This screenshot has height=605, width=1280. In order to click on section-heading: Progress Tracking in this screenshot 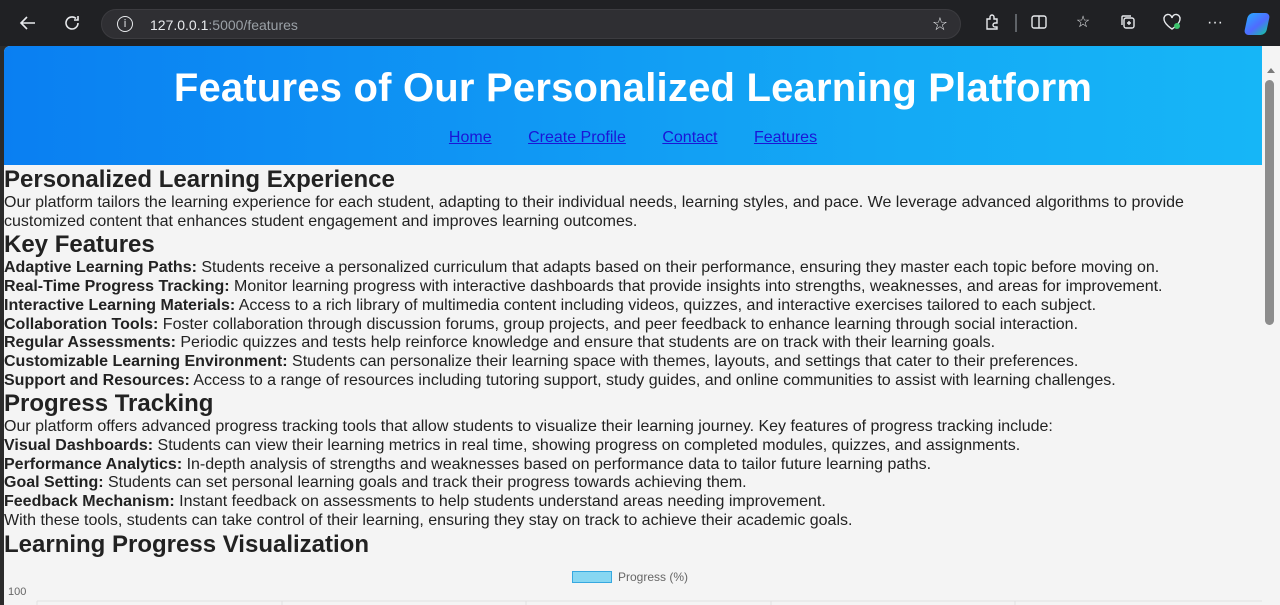, I will do `click(109, 404)`.